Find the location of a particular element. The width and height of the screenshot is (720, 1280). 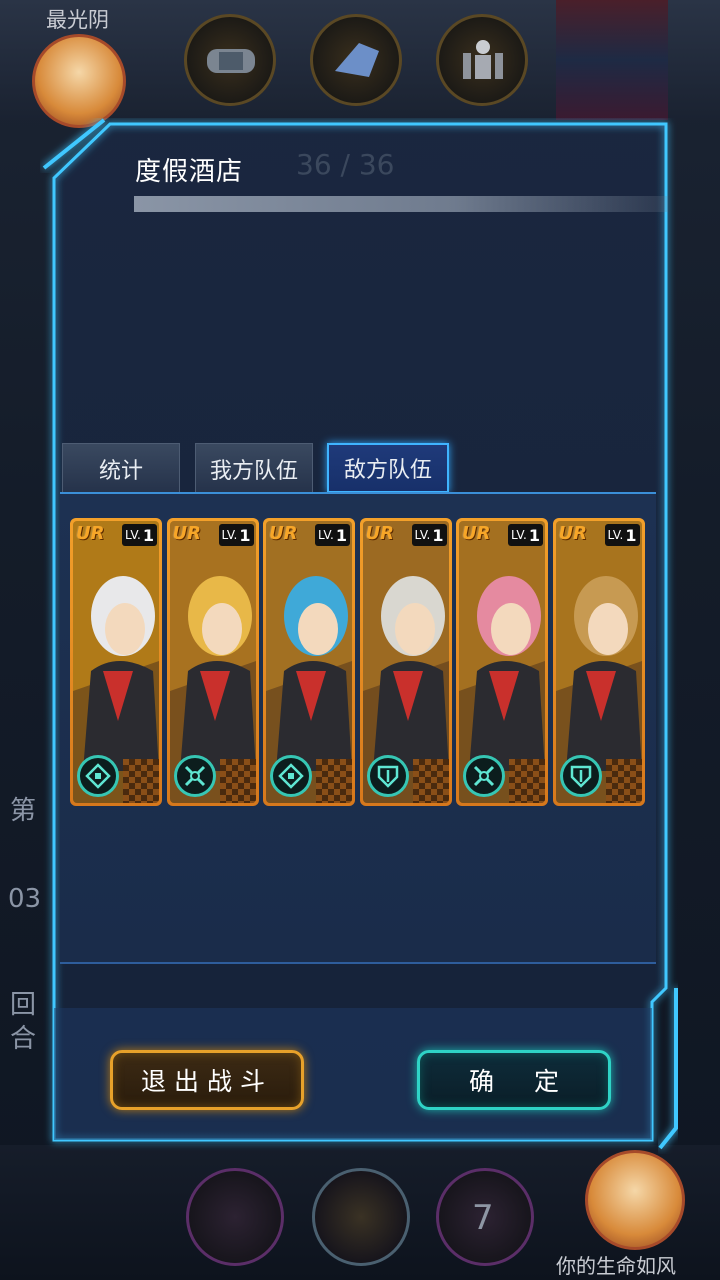

dialog-title: 度假酒店 is located at coordinates (189, 172).